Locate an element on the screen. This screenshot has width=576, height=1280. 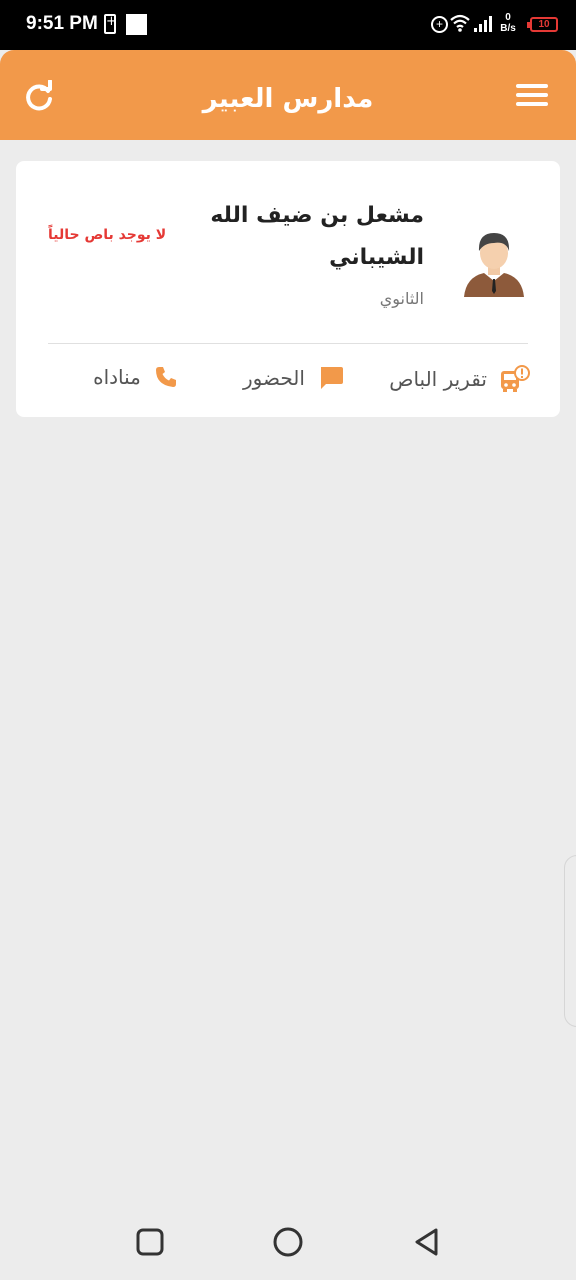
back-icon is located at coordinates (427, 1241).